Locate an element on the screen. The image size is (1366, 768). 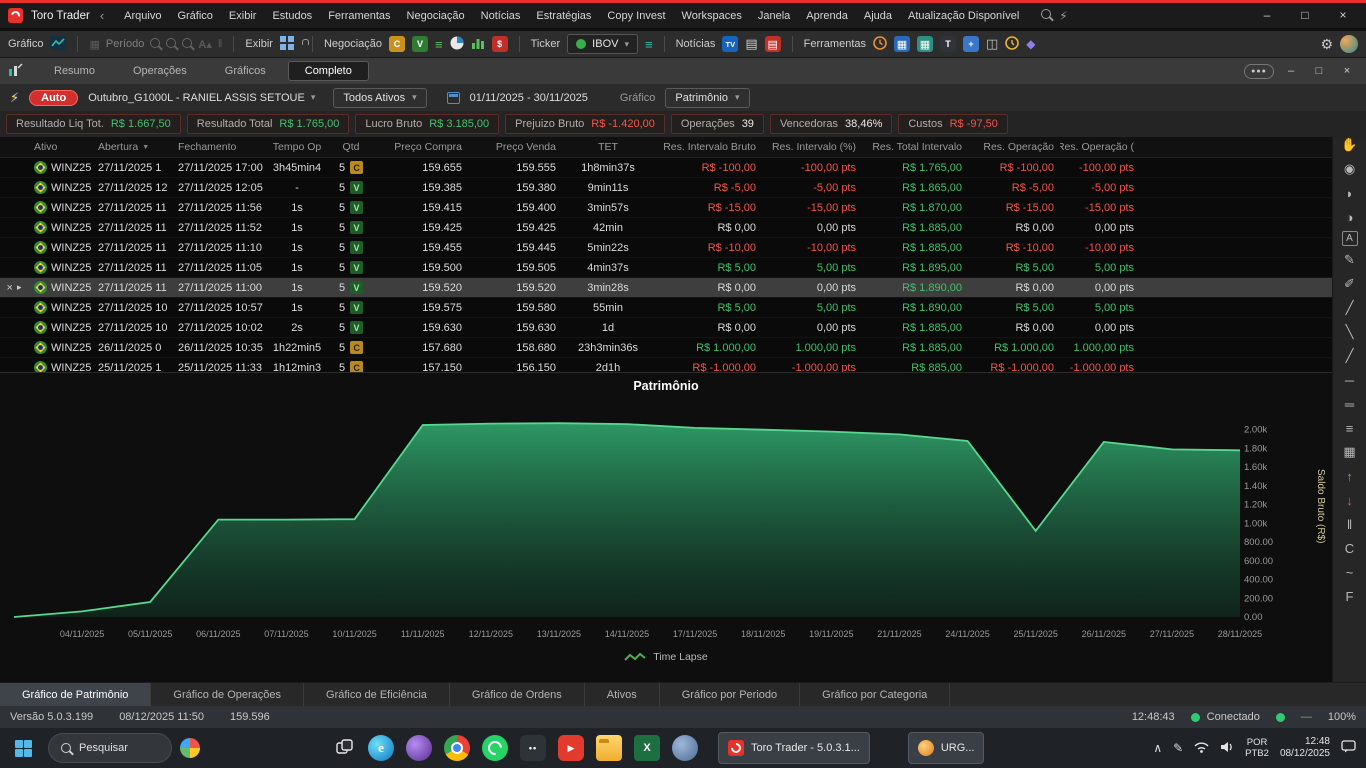
tools-calculator-icon: ▦ is located at coordinates (925, 44).